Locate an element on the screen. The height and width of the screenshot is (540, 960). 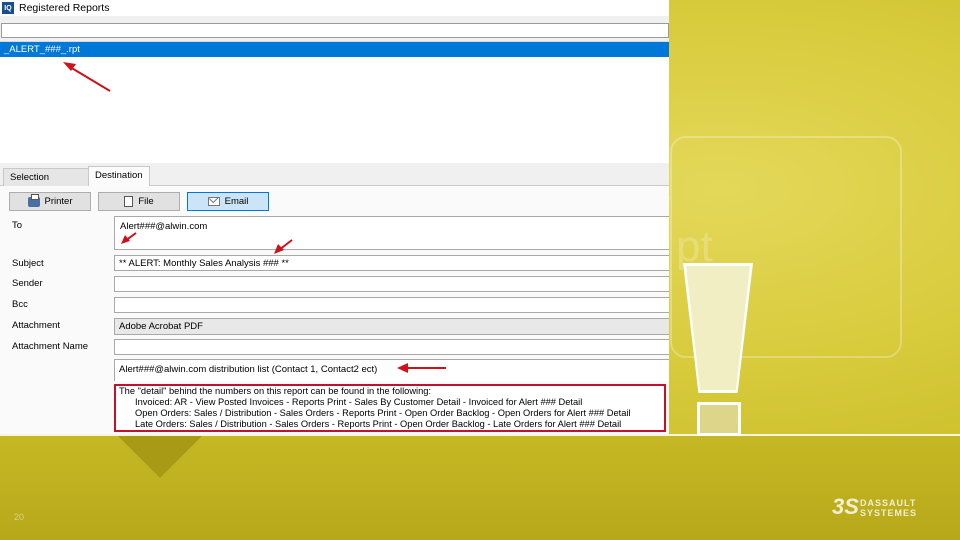
logo-mark-icon: 3S is located at coordinates (845, 506).